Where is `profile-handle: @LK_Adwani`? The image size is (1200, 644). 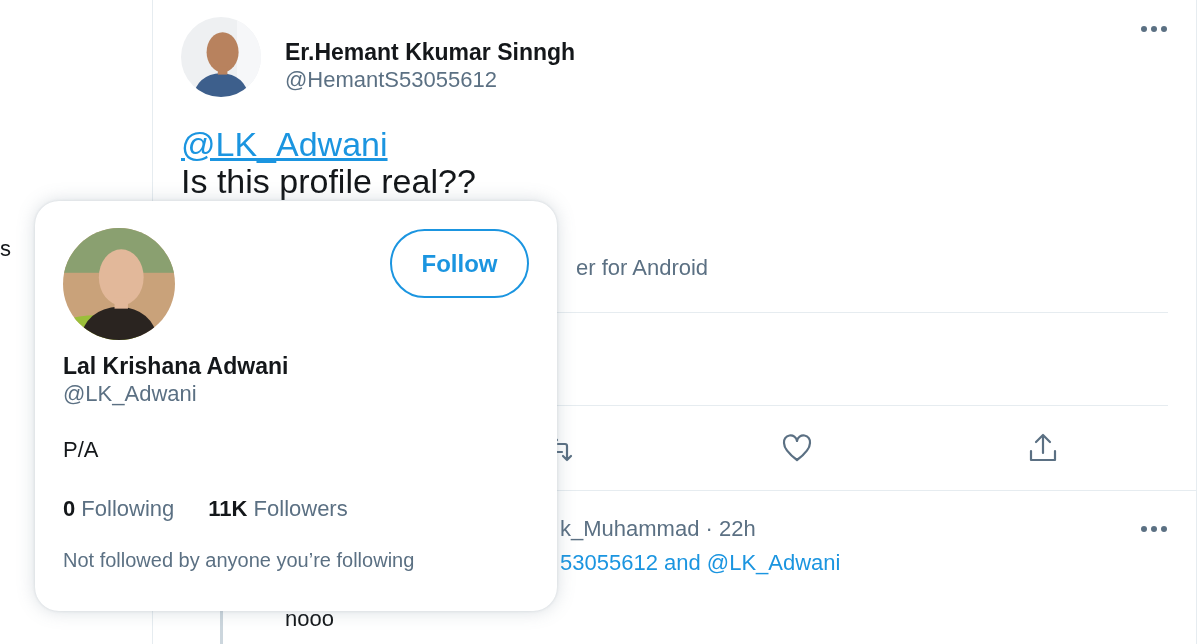
profile-handle: @LK_Adwani is located at coordinates (130, 394).